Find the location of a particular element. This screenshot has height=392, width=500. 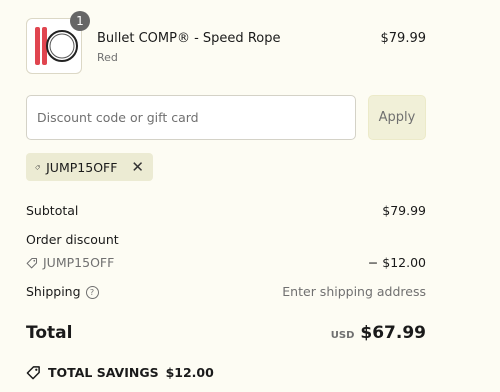

applied-discount-chip: JUMP15OFF ✕ is located at coordinates (89, 167).